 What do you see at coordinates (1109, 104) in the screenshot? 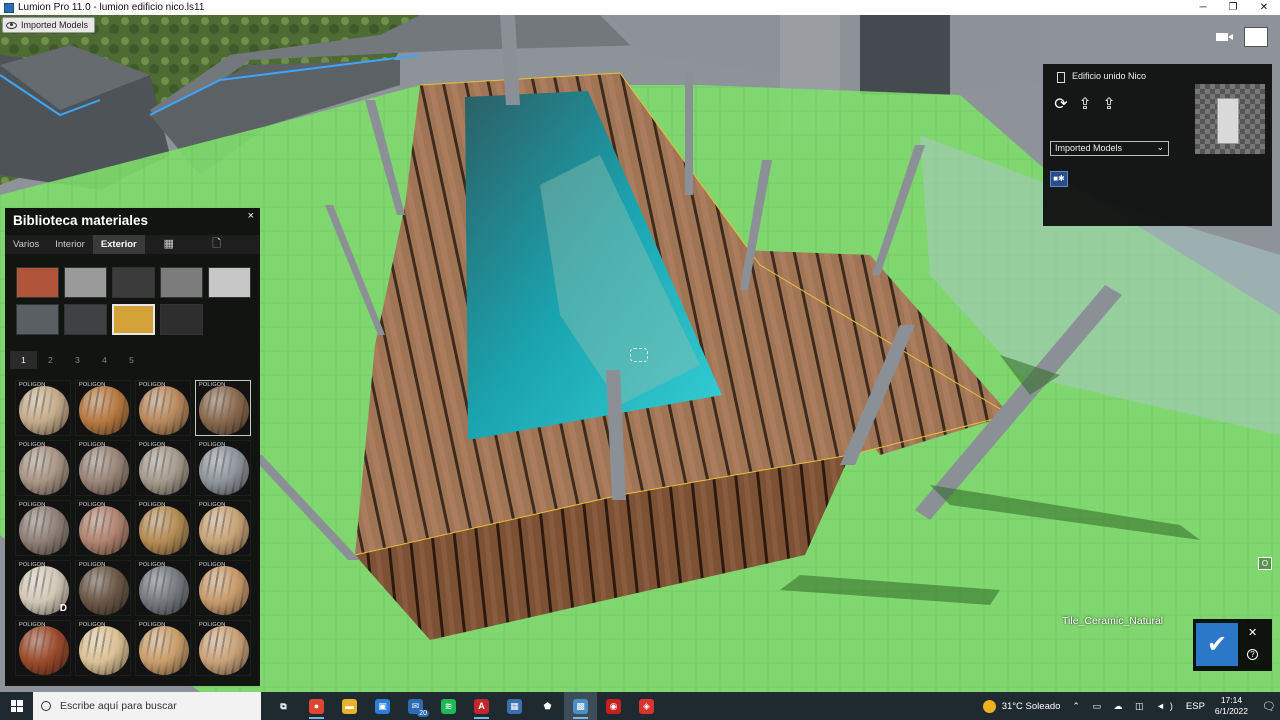
I see `export-icon: ⇪` at bounding box center [1109, 104].